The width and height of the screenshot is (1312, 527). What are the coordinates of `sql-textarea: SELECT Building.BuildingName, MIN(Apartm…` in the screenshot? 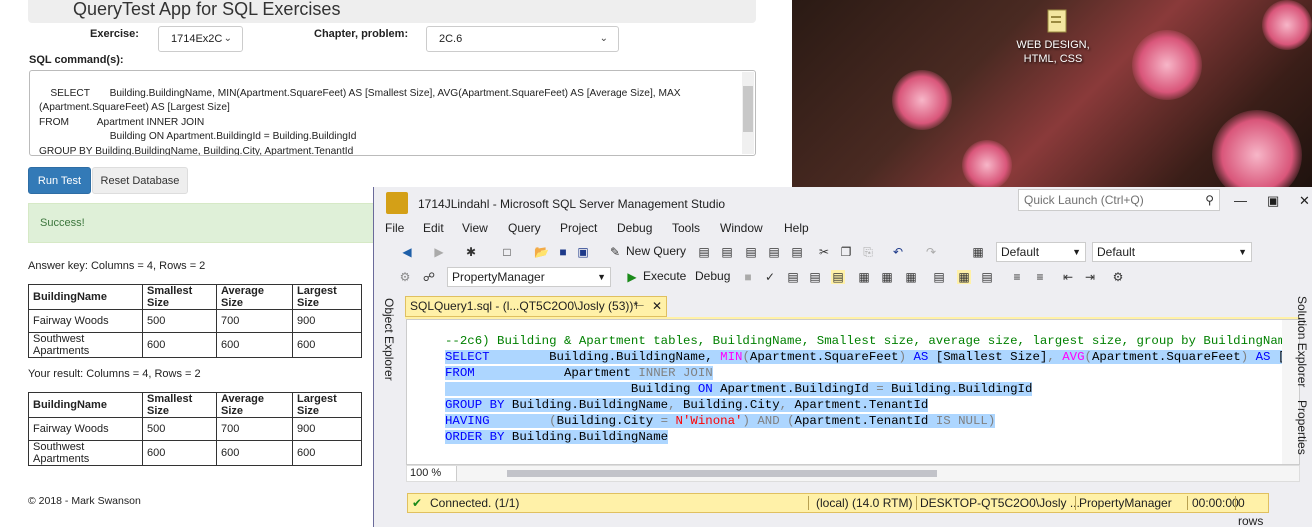 It's located at (392, 113).